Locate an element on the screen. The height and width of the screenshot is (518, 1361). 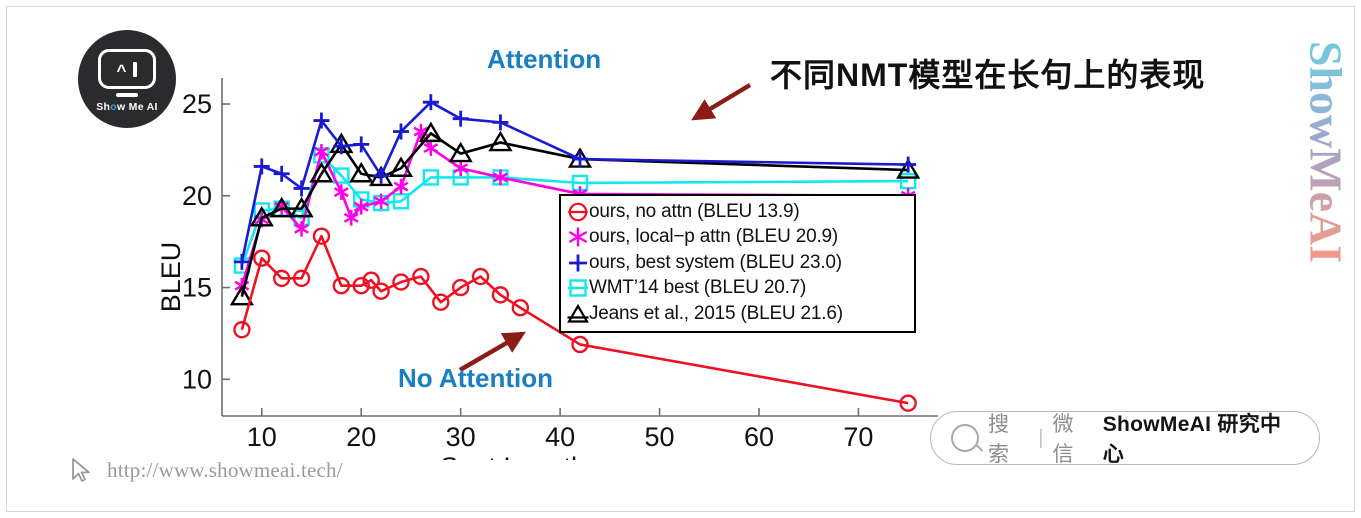
legend-marker-circle-icon is located at coordinates (578, 212).